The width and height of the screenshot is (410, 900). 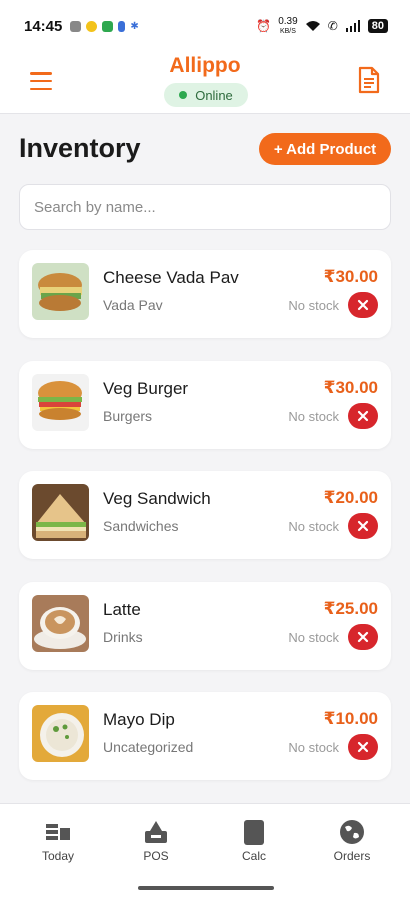 What do you see at coordinates (134, 26) in the screenshot?
I see `bluetooth-icon: ✱` at bounding box center [134, 26].